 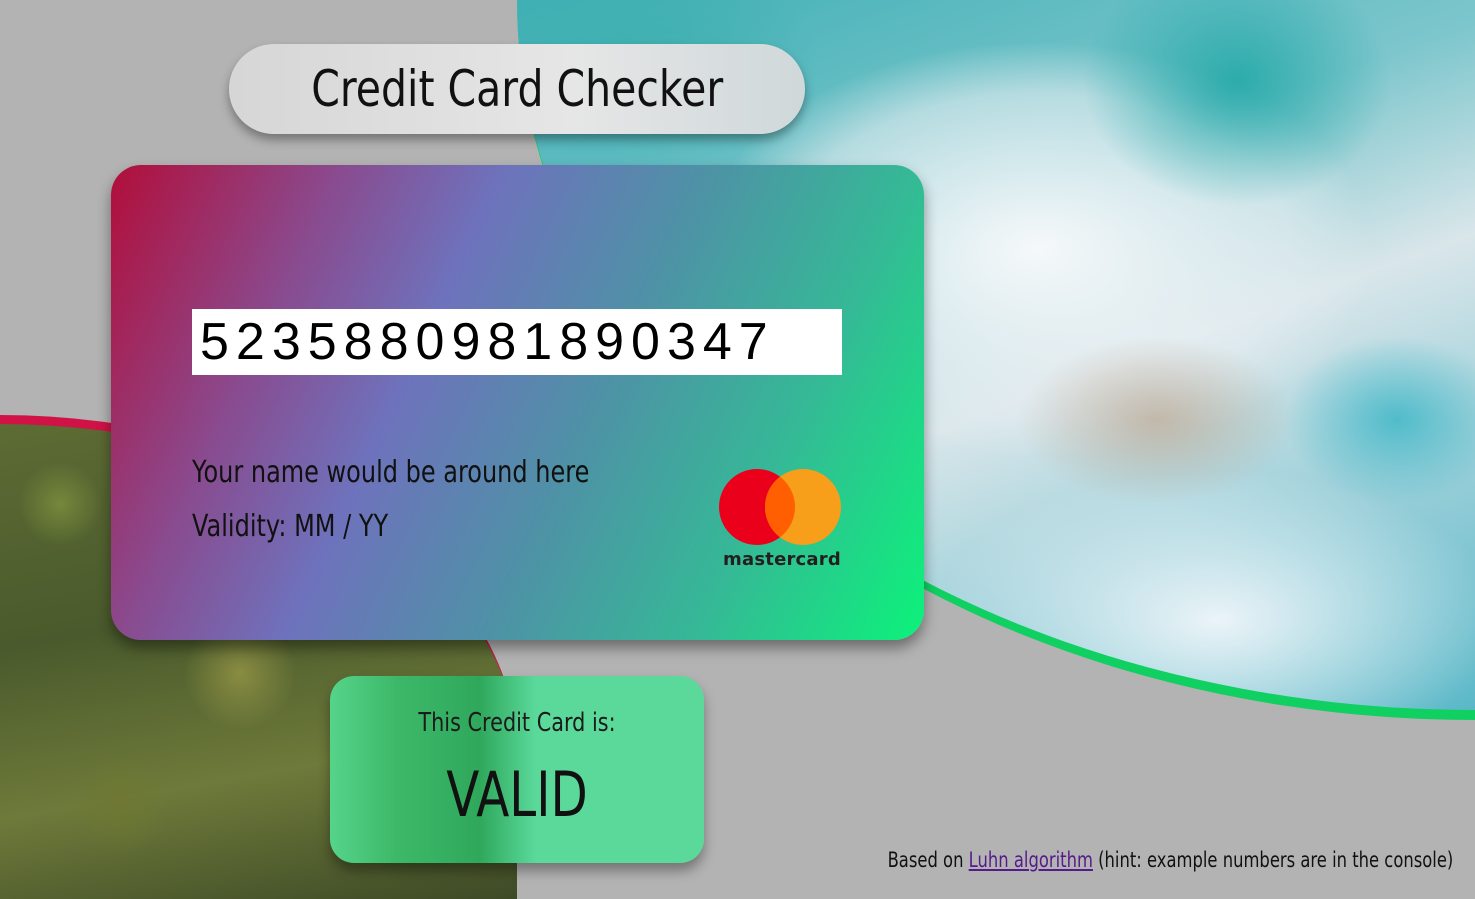 I want to click on cardholder-name: Your name would be around here, so click(x=391, y=472).